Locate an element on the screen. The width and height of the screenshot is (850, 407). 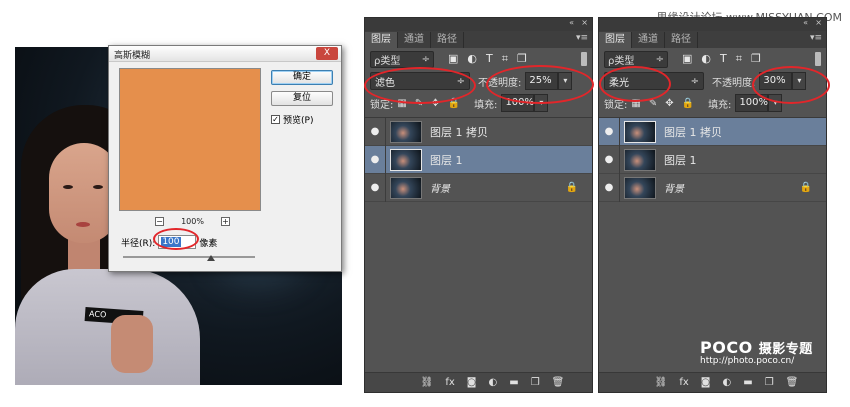
filter-icons: ▣ ◐ T ⌗ ❐ is located at coordinates (487, 59).